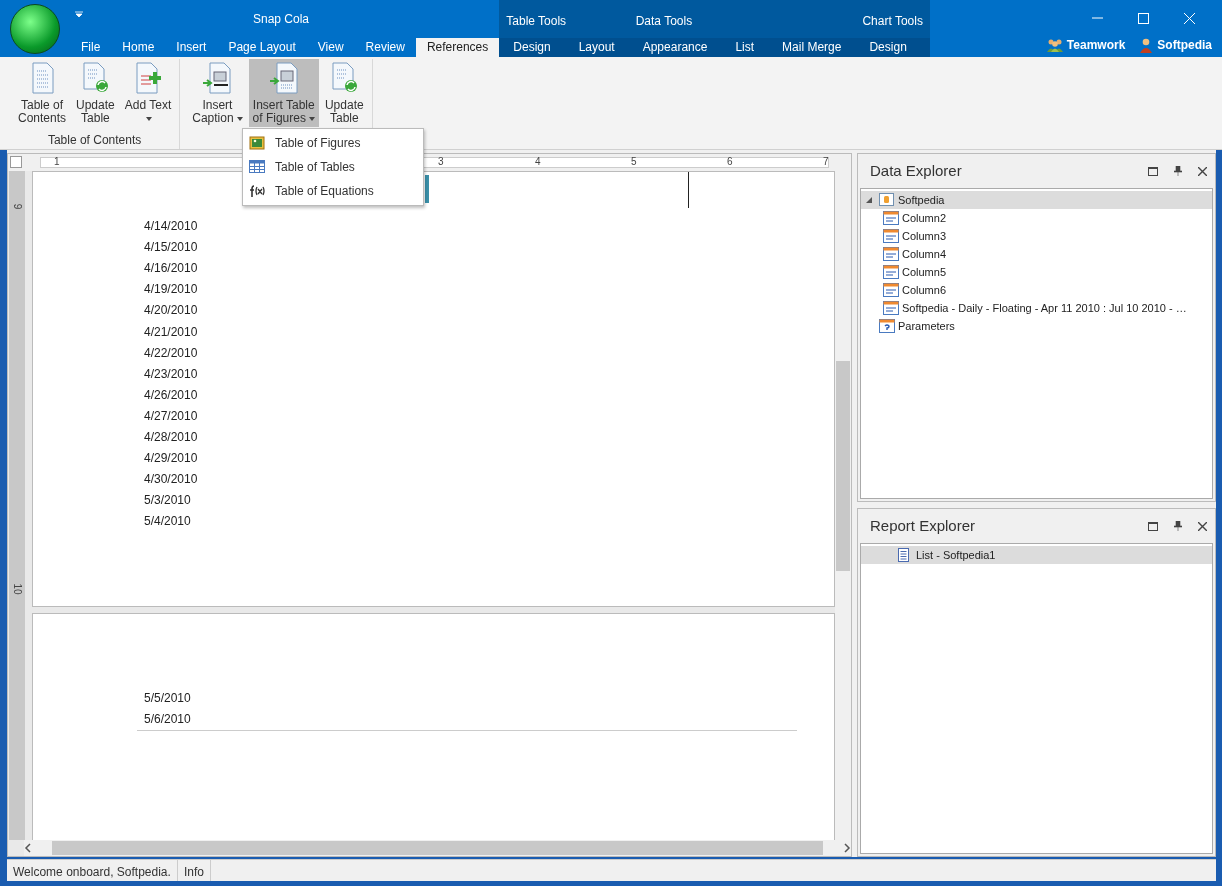 The height and width of the screenshot is (886, 1222). Describe the element at coordinates (17, 207) in the screenshot. I see `ruler-number: 9` at that location.